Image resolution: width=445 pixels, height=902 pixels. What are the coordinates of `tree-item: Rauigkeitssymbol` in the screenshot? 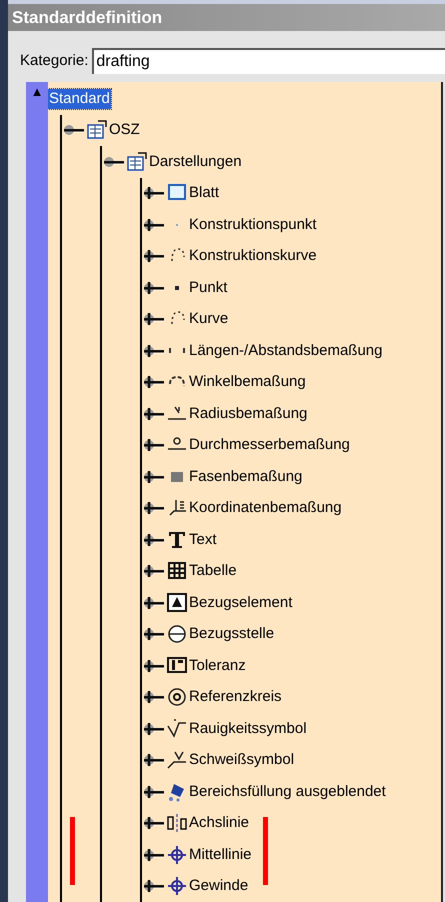 It's located at (248, 728).